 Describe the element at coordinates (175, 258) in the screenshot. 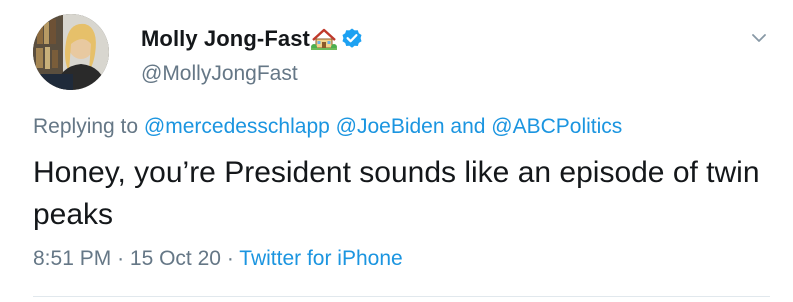

I see `tweet-date: 15 Oct 20` at that location.